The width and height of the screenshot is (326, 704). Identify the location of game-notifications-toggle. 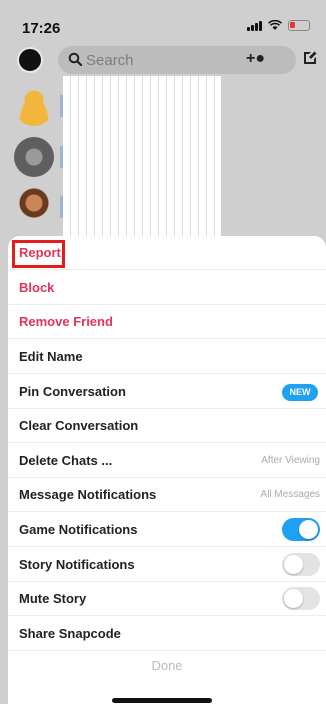
(301, 529).